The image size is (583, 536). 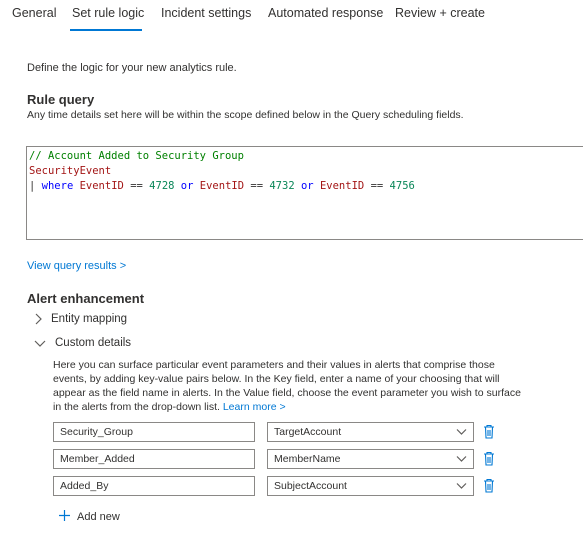 What do you see at coordinates (64, 517) in the screenshot?
I see `plus-icon` at bounding box center [64, 517].